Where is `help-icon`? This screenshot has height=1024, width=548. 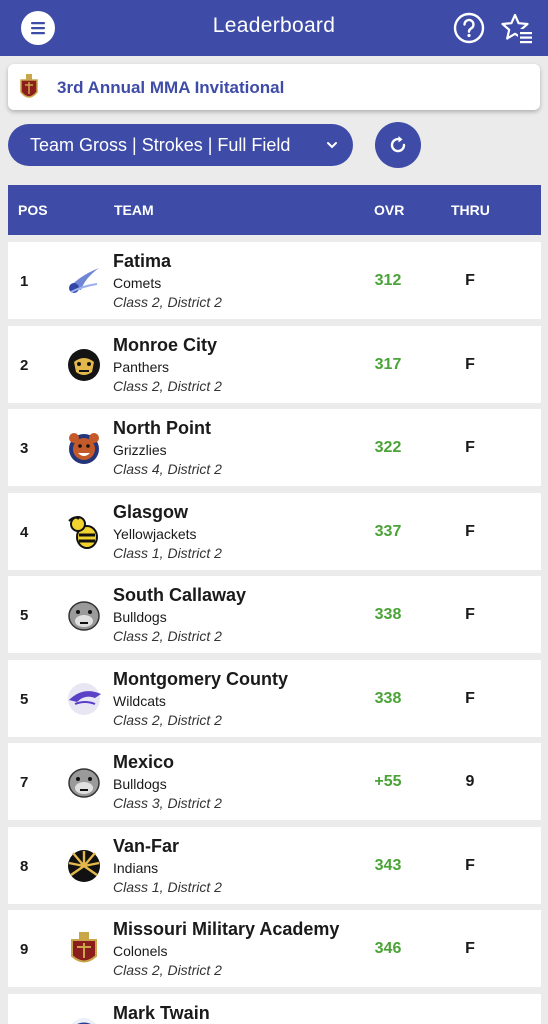
help-icon is located at coordinates (469, 28).